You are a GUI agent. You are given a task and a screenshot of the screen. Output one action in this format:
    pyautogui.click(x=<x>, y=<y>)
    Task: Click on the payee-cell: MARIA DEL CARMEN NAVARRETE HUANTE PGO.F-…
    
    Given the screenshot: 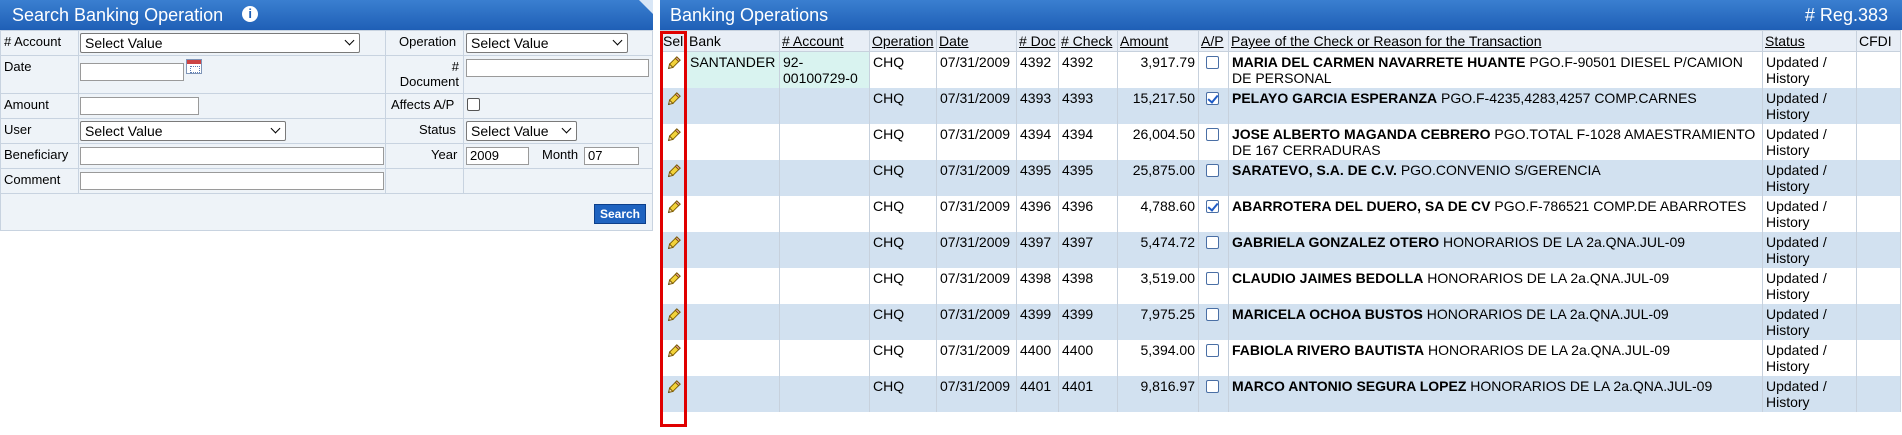 What is the action you would take?
    pyautogui.click(x=1495, y=69)
    